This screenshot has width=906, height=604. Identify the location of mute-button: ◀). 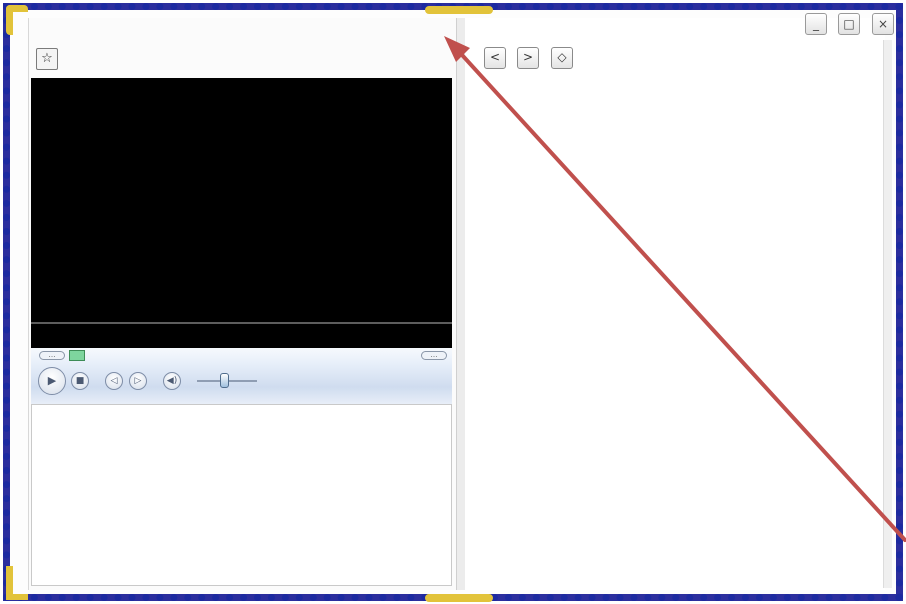
(172, 381).